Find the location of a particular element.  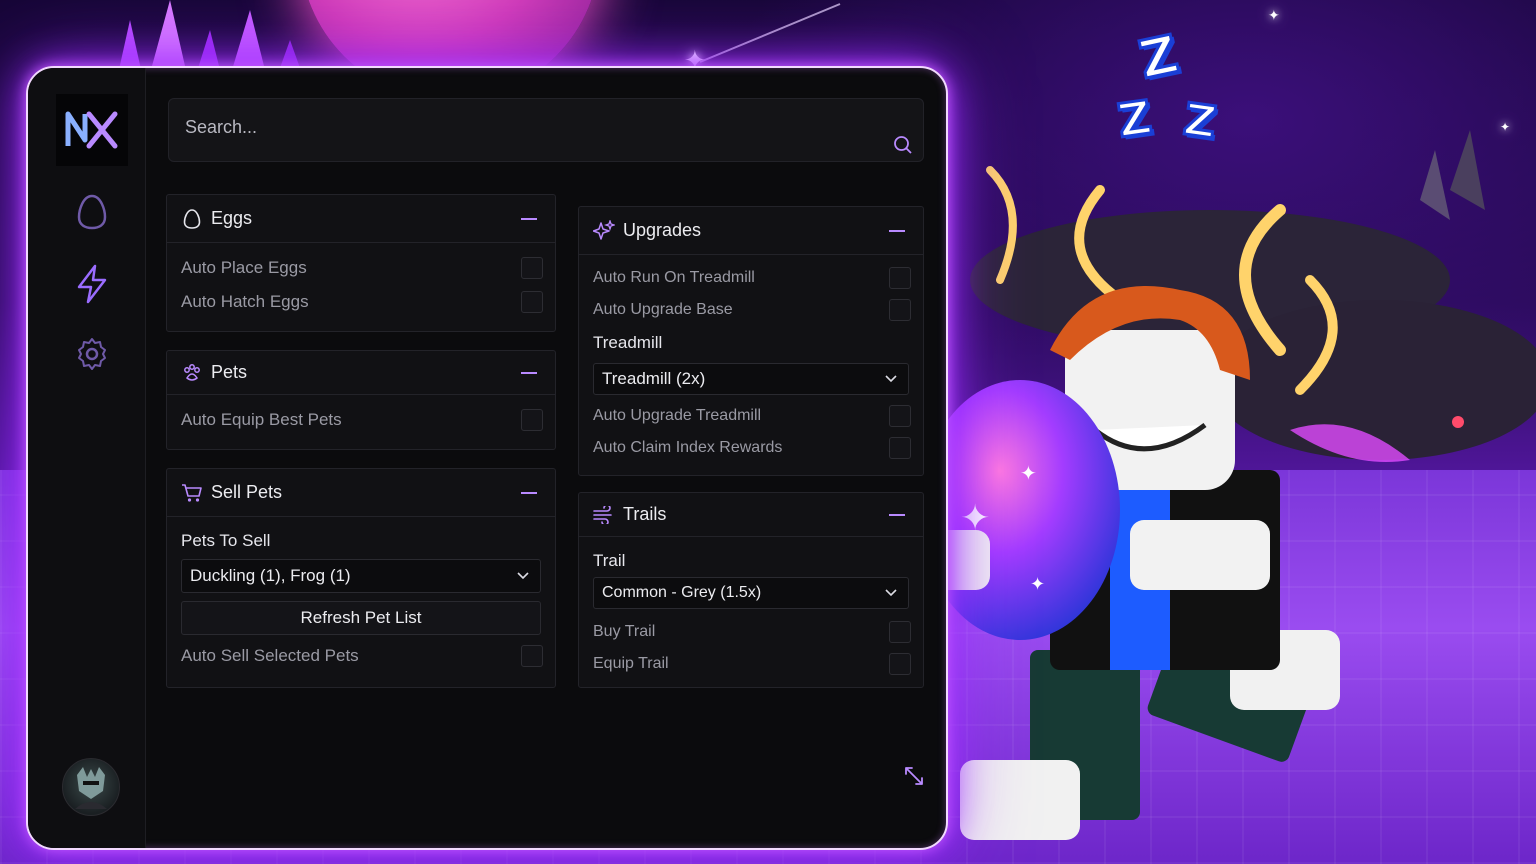

auto-claim-index-rewards-checkbox is located at coordinates (900, 448).